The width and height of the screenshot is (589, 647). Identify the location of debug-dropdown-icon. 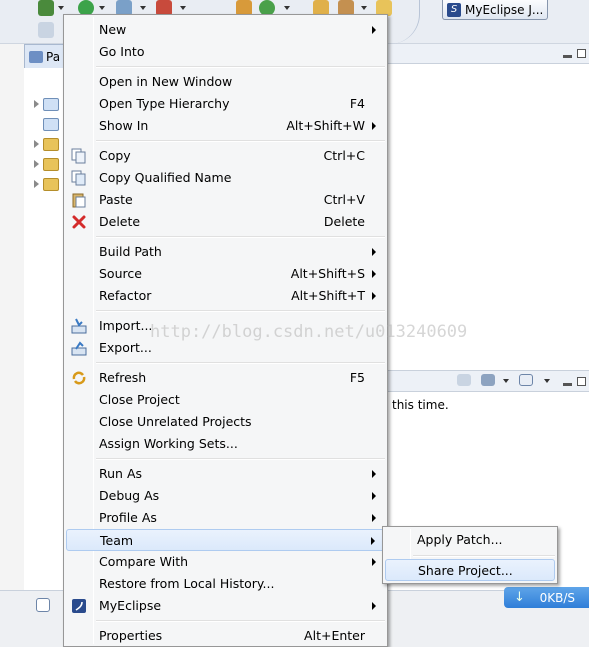
(61, 8).